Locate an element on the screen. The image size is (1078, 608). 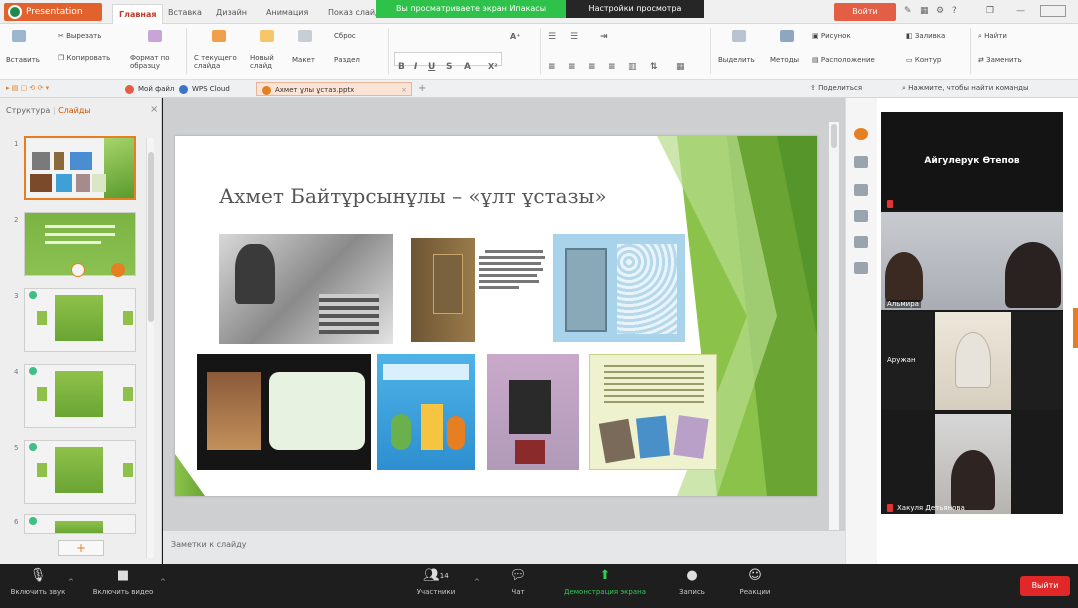
login-button: Войти is located at coordinates (865, 12).